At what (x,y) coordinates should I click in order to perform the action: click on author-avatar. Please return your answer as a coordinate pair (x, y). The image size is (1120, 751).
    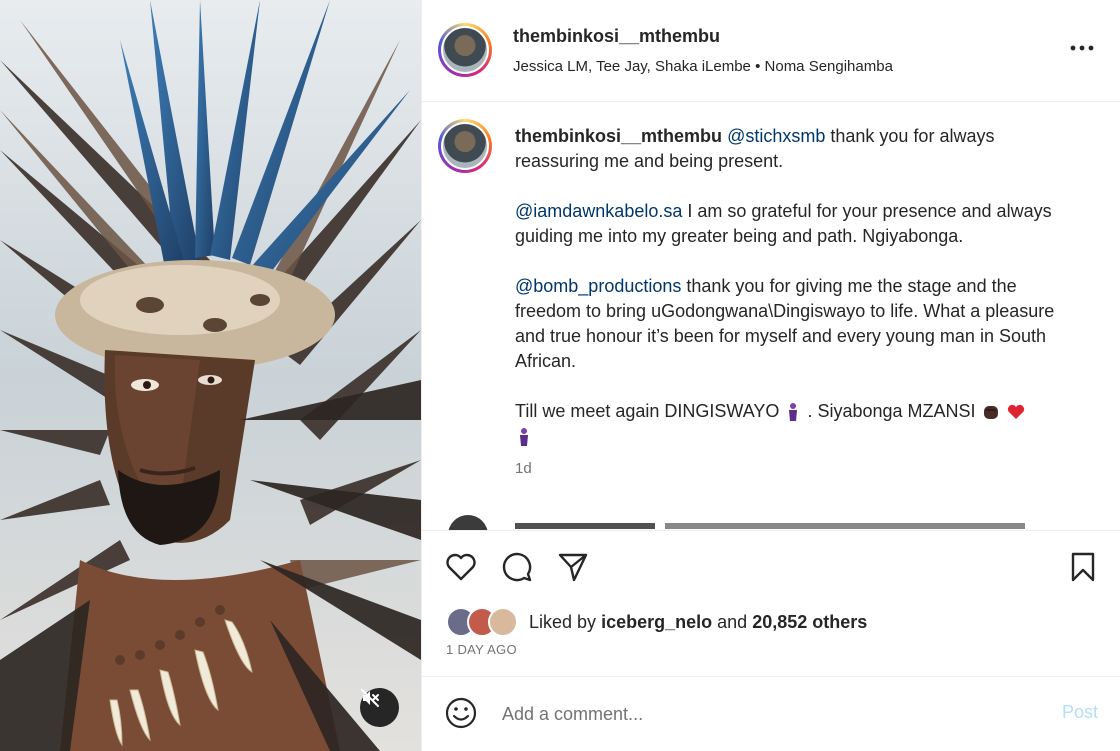
    Looking at the image, I should click on (465, 50).